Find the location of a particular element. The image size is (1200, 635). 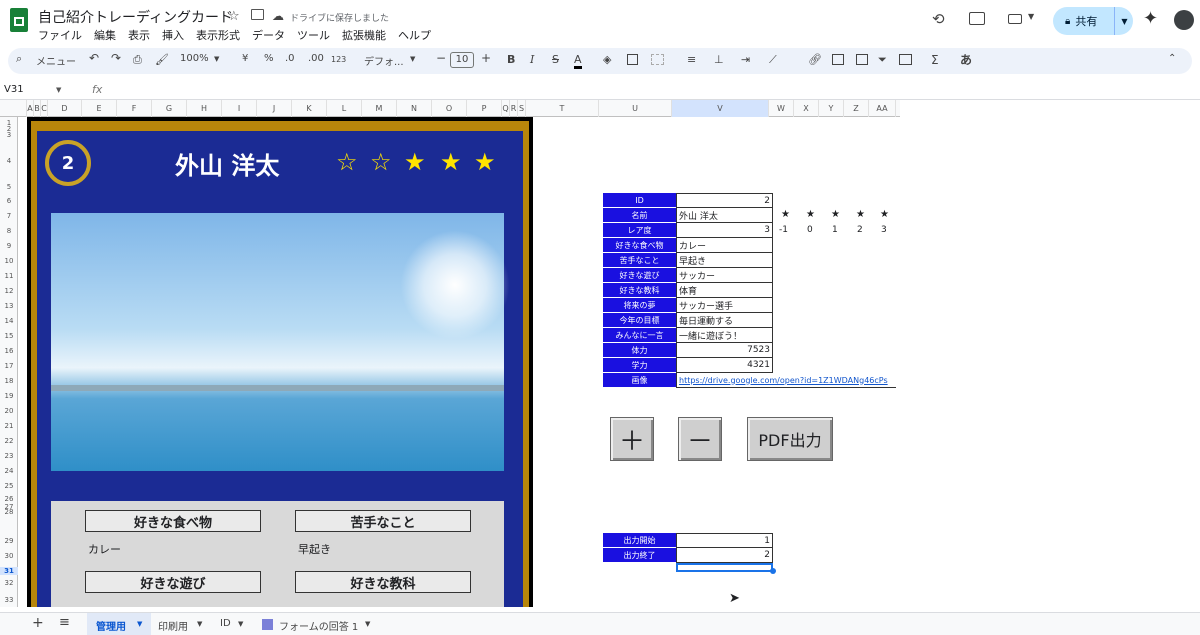

name-box-chevron-icon: ▼ is located at coordinates (58, 90).